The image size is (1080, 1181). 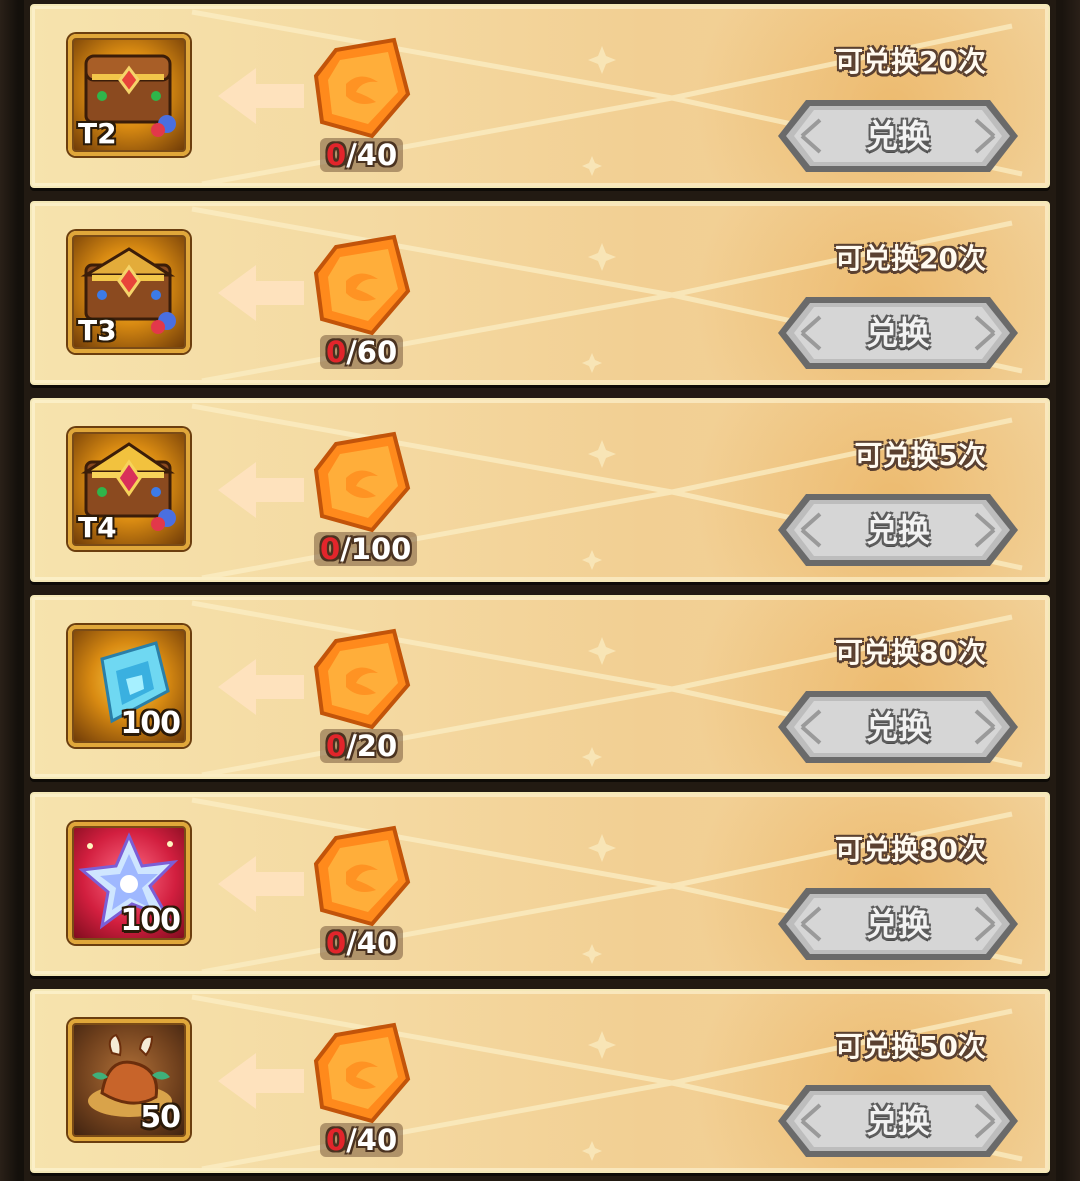 What do you see at coordinates (540, 1081) in the screenshot?
I see `exchange-row: 50 0/40 可兑换50次 兑换` at bounding box center [540, 1081].